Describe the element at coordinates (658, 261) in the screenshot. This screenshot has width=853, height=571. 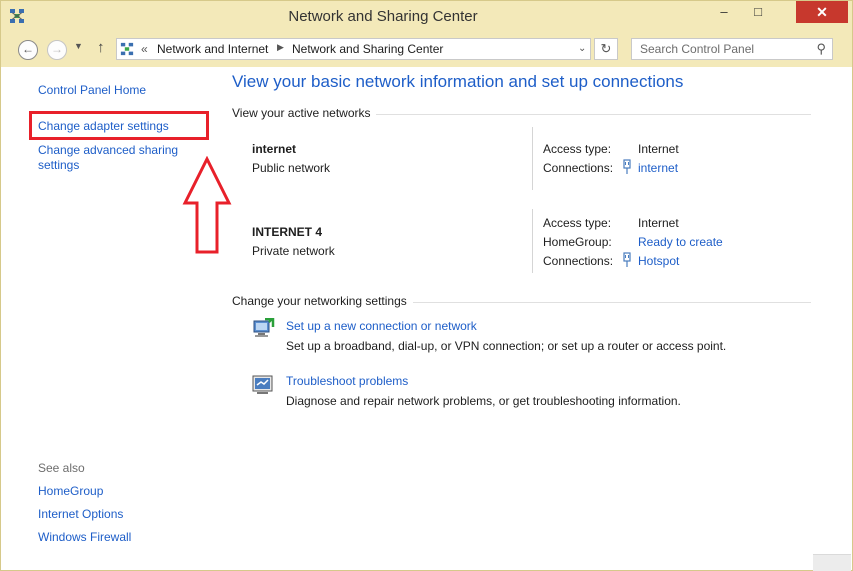
I see `connection-hotspot-link: Hotspot` at that location.